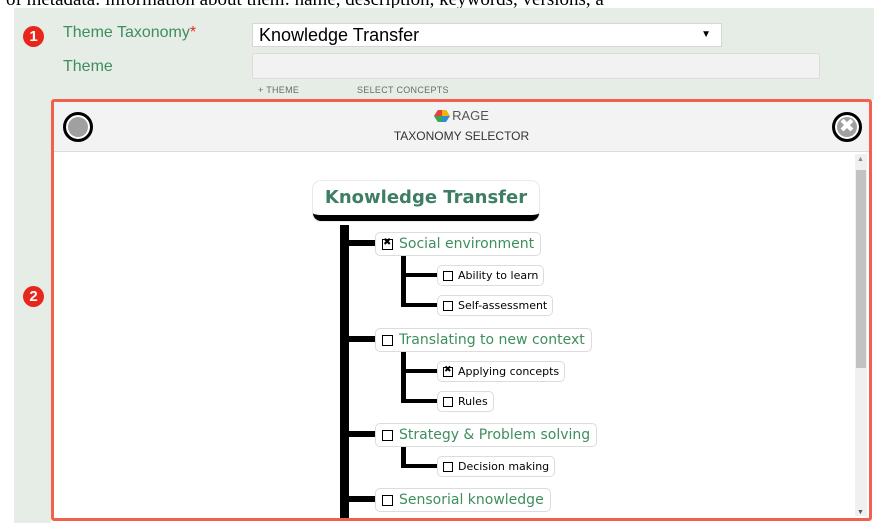  I want to click on tree-node: Sensorial knowledge, so click(463, 500).